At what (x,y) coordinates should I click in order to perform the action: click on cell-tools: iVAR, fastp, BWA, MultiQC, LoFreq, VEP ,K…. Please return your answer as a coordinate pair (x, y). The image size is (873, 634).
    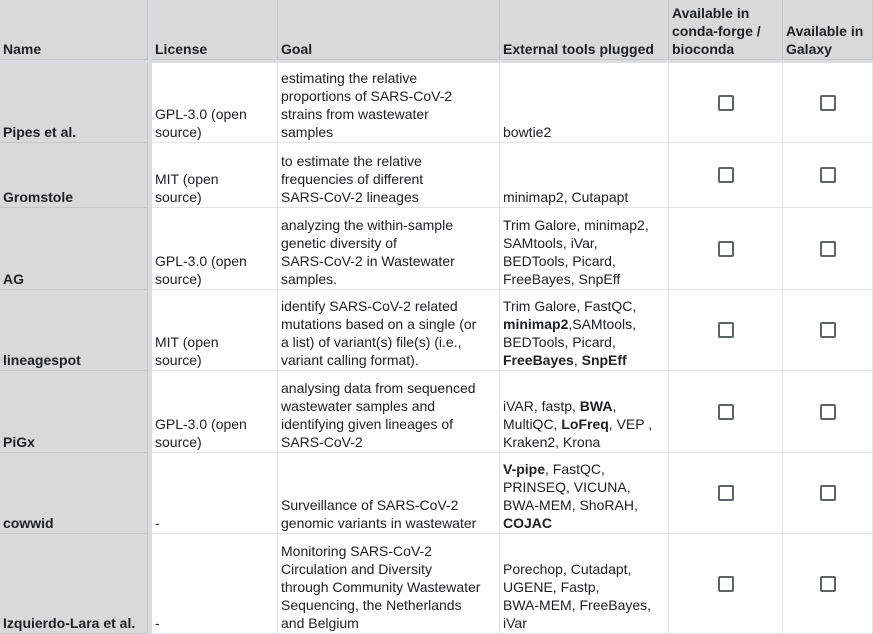
    Looking at the image, I should click on (584, 412).